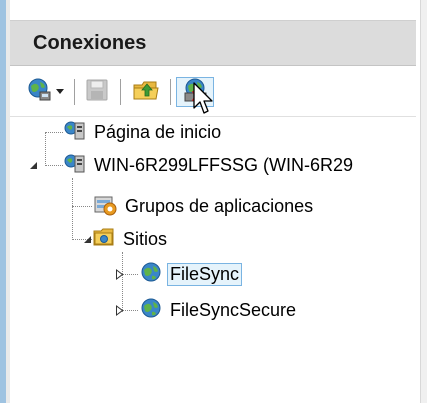  I want to click on panel-title: Conexiones, so click(90, 43).